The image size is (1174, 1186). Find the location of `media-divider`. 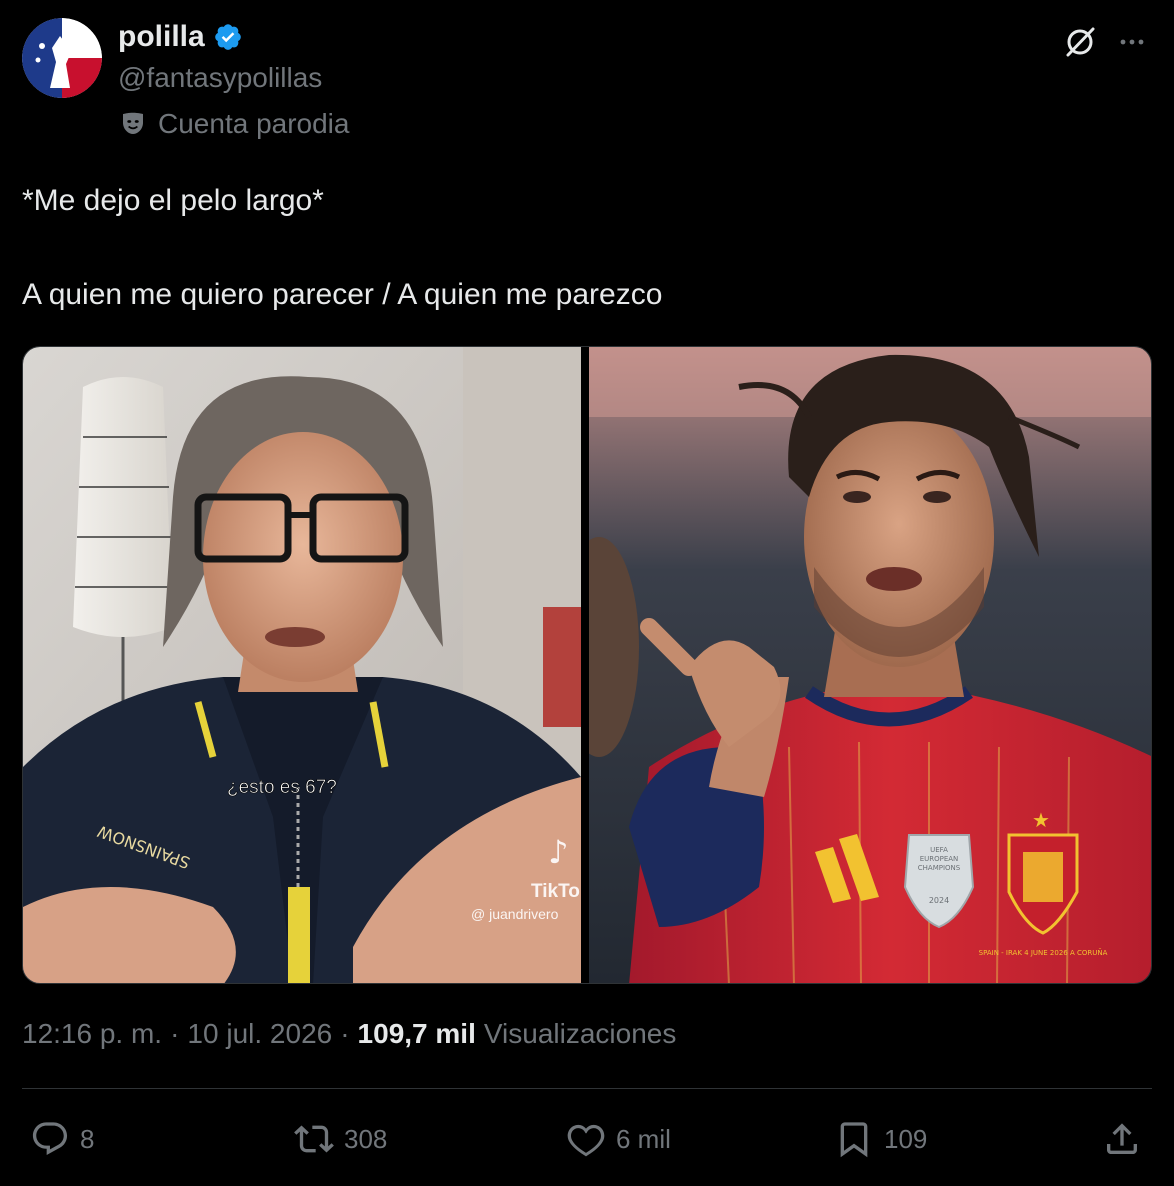

media-divider is located at coordinates (585, 665).